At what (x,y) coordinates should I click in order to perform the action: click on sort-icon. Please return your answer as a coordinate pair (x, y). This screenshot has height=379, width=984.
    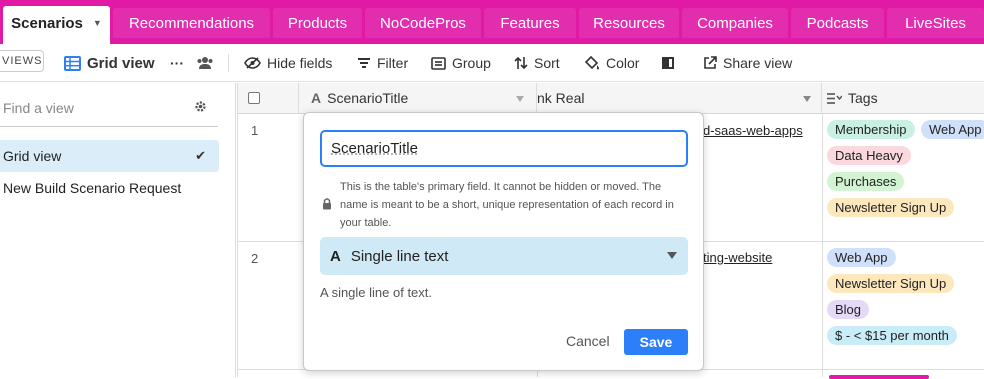
    Looking at the image, I should click on (521, 63).